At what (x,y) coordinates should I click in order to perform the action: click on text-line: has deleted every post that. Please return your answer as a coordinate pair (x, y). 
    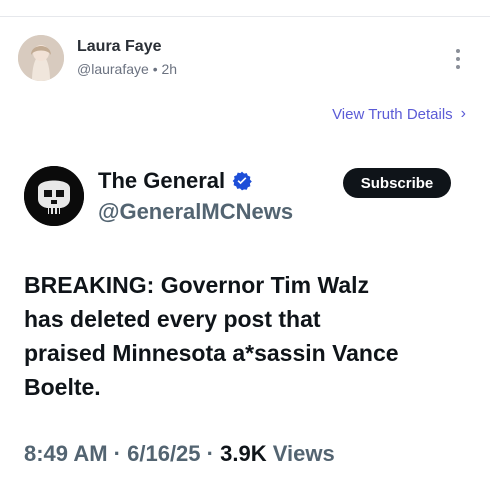
    Looking at the image, I should click on (172, 319).